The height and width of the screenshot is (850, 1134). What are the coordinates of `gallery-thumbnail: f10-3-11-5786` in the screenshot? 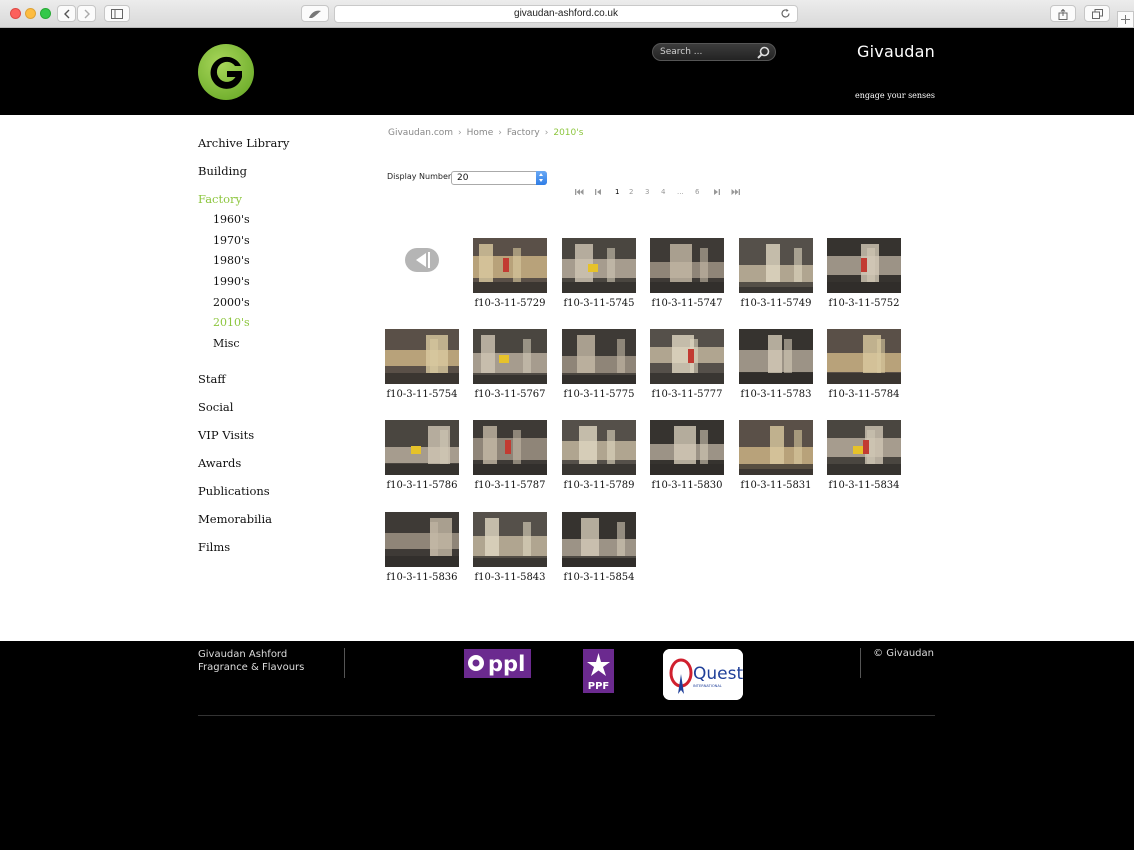 It's located at (422, 455).